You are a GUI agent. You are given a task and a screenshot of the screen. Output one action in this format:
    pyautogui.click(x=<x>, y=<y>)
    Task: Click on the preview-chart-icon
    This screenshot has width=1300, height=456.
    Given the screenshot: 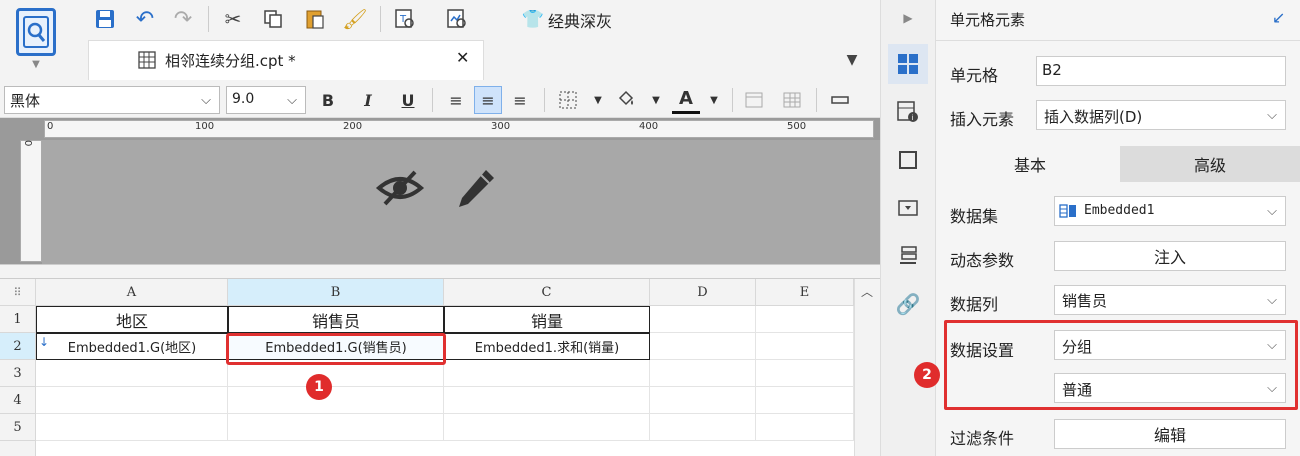 What is the action you would take?
    pyautogui.click(x=457, y=19)
    